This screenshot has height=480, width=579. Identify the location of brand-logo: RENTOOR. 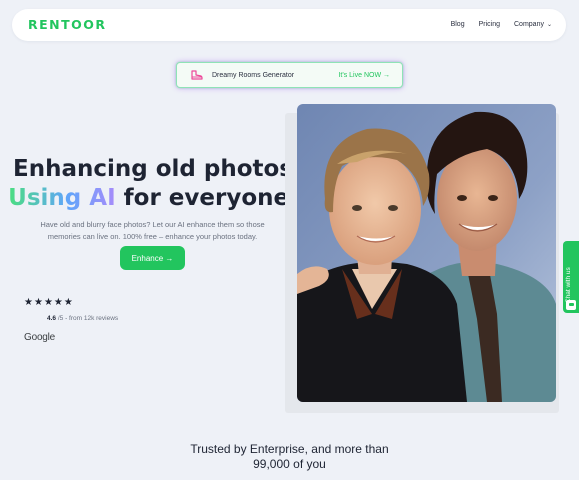
(67, 24).